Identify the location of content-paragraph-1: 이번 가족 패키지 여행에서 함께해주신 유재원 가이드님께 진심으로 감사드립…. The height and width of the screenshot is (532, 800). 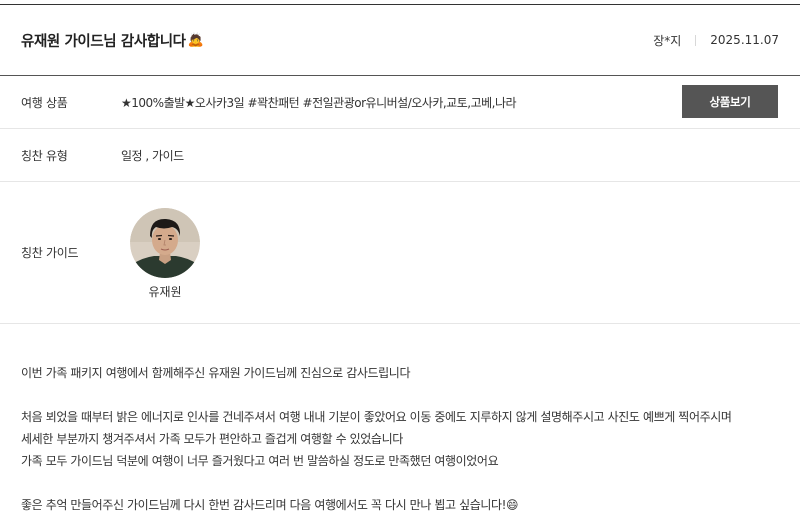
(216, 373).